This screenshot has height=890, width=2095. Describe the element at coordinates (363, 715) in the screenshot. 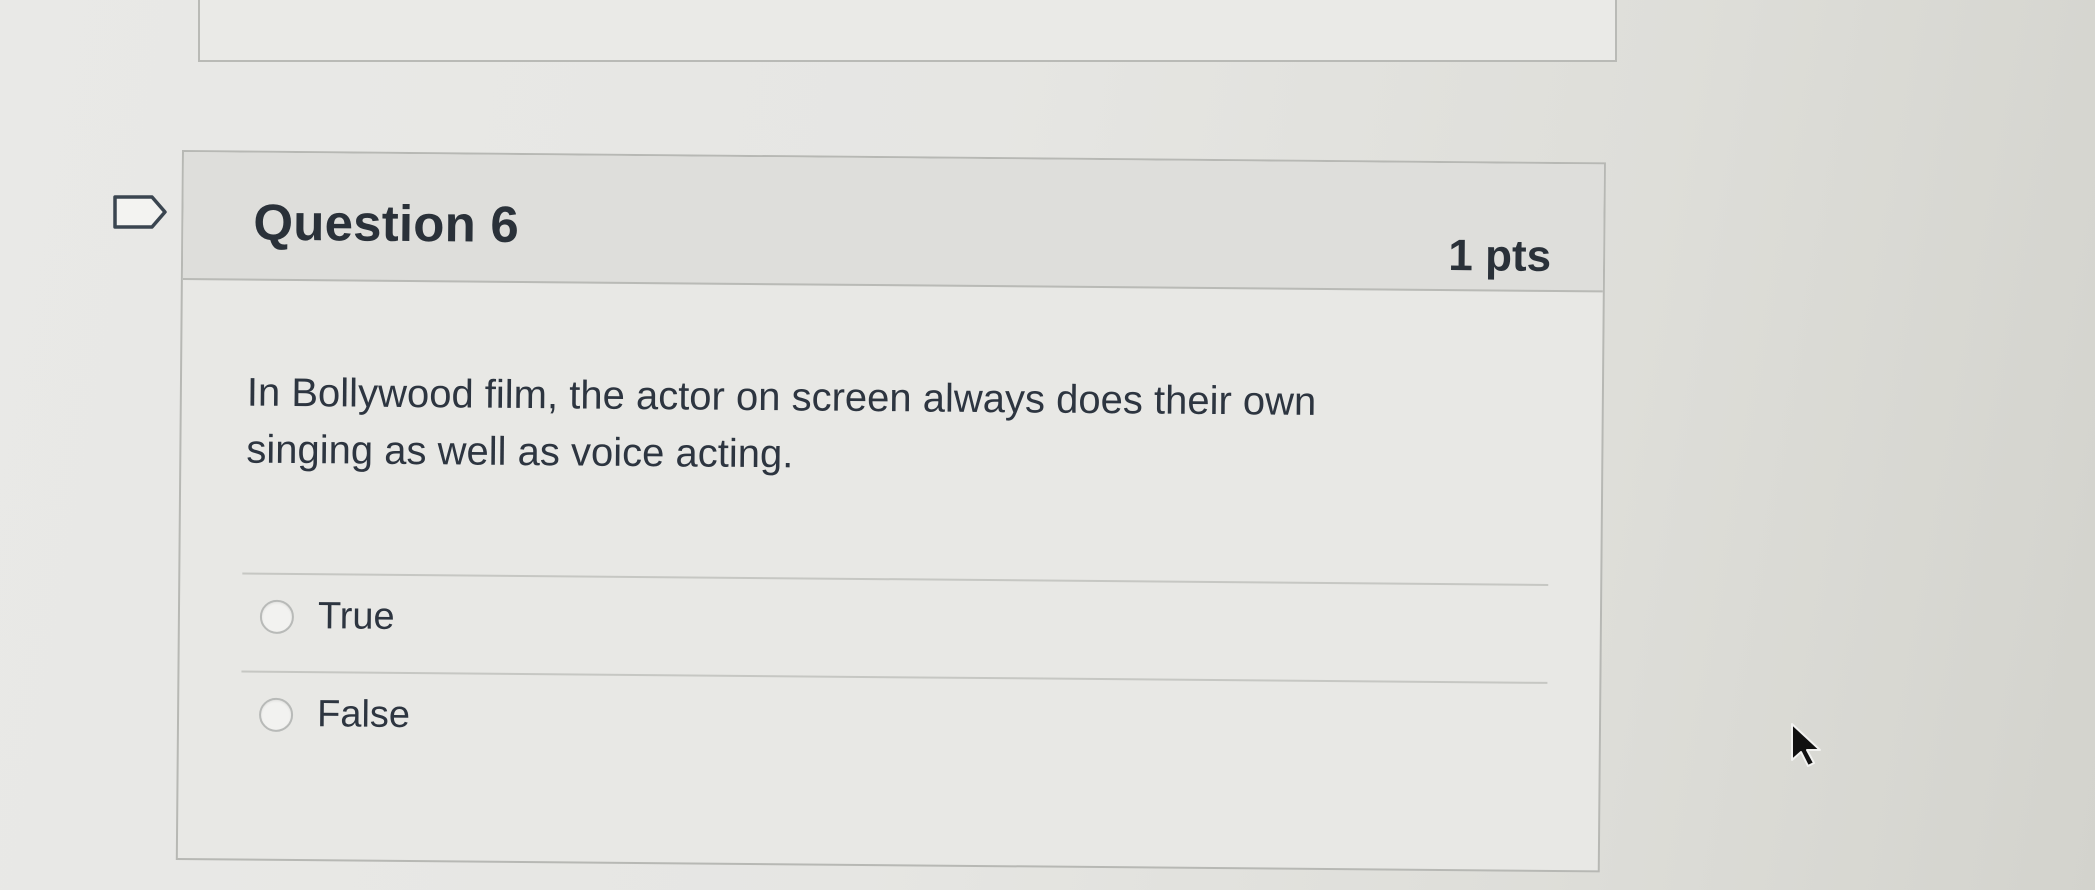

I see `answer-label-false: False` at that location.